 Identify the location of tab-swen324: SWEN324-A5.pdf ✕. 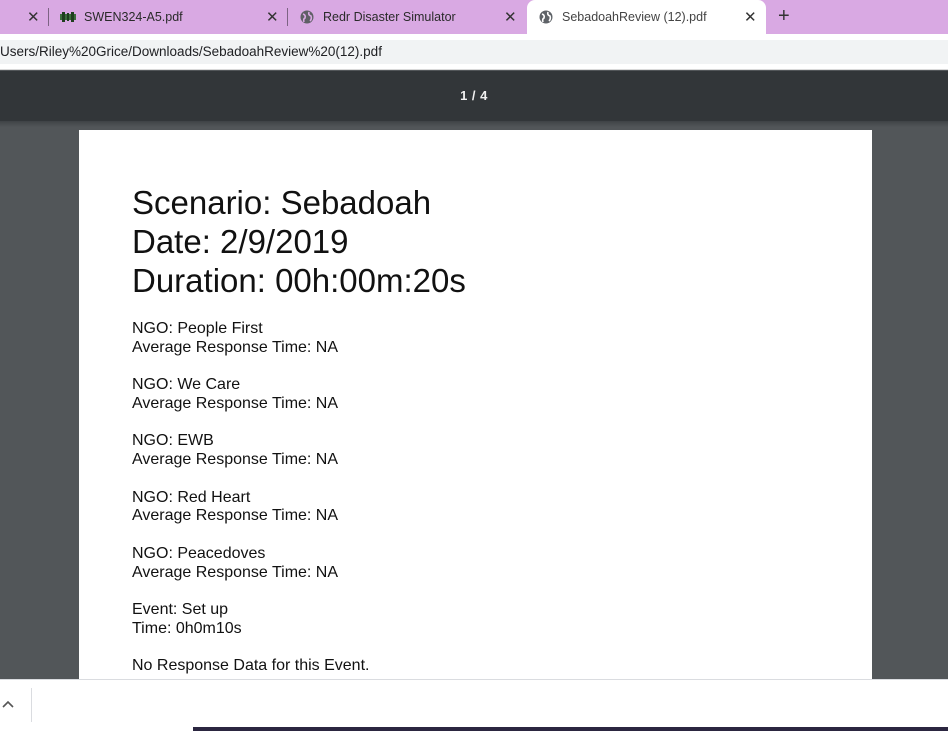
(168, 17).